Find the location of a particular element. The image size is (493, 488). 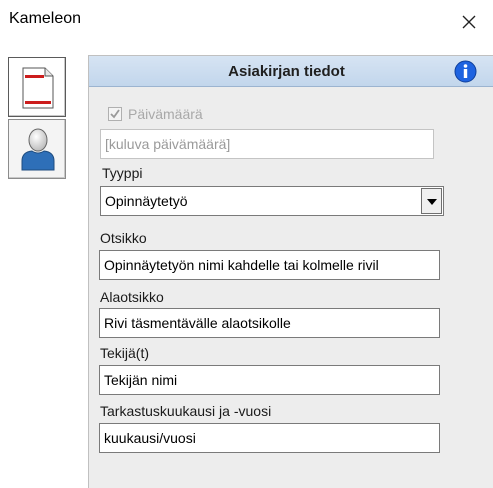

type-dropdown-button is located at coordinates (431, 201).